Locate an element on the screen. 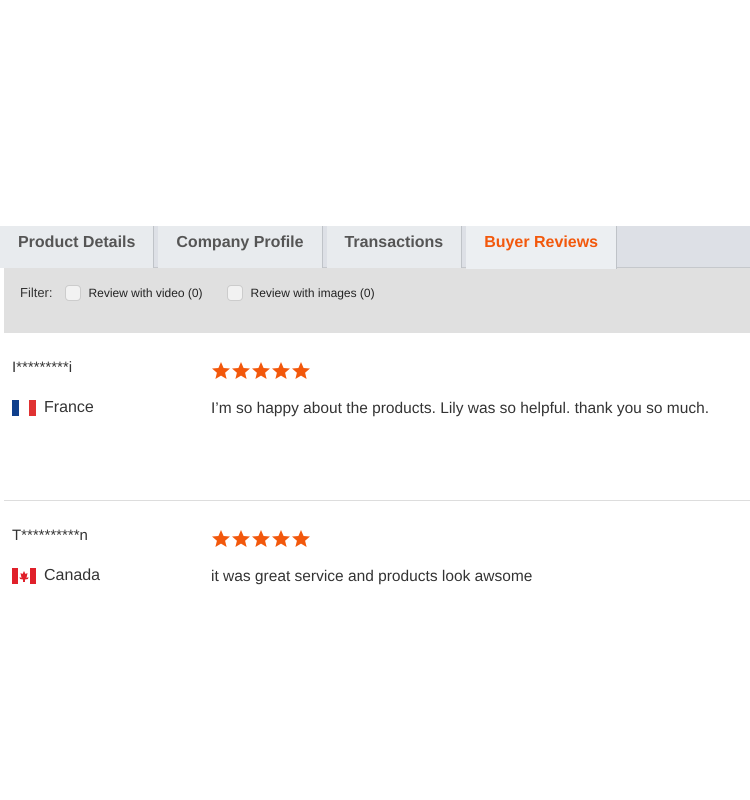 The width and height of the screenshot is (750, 800). tab: Company Profile is located at coordinates (240, 247).